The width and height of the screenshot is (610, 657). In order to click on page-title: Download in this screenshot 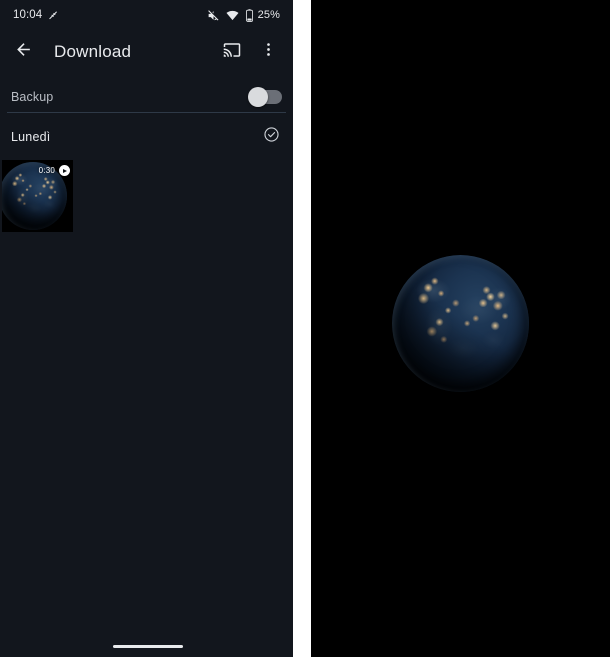, I will do `click(93, 51)`.